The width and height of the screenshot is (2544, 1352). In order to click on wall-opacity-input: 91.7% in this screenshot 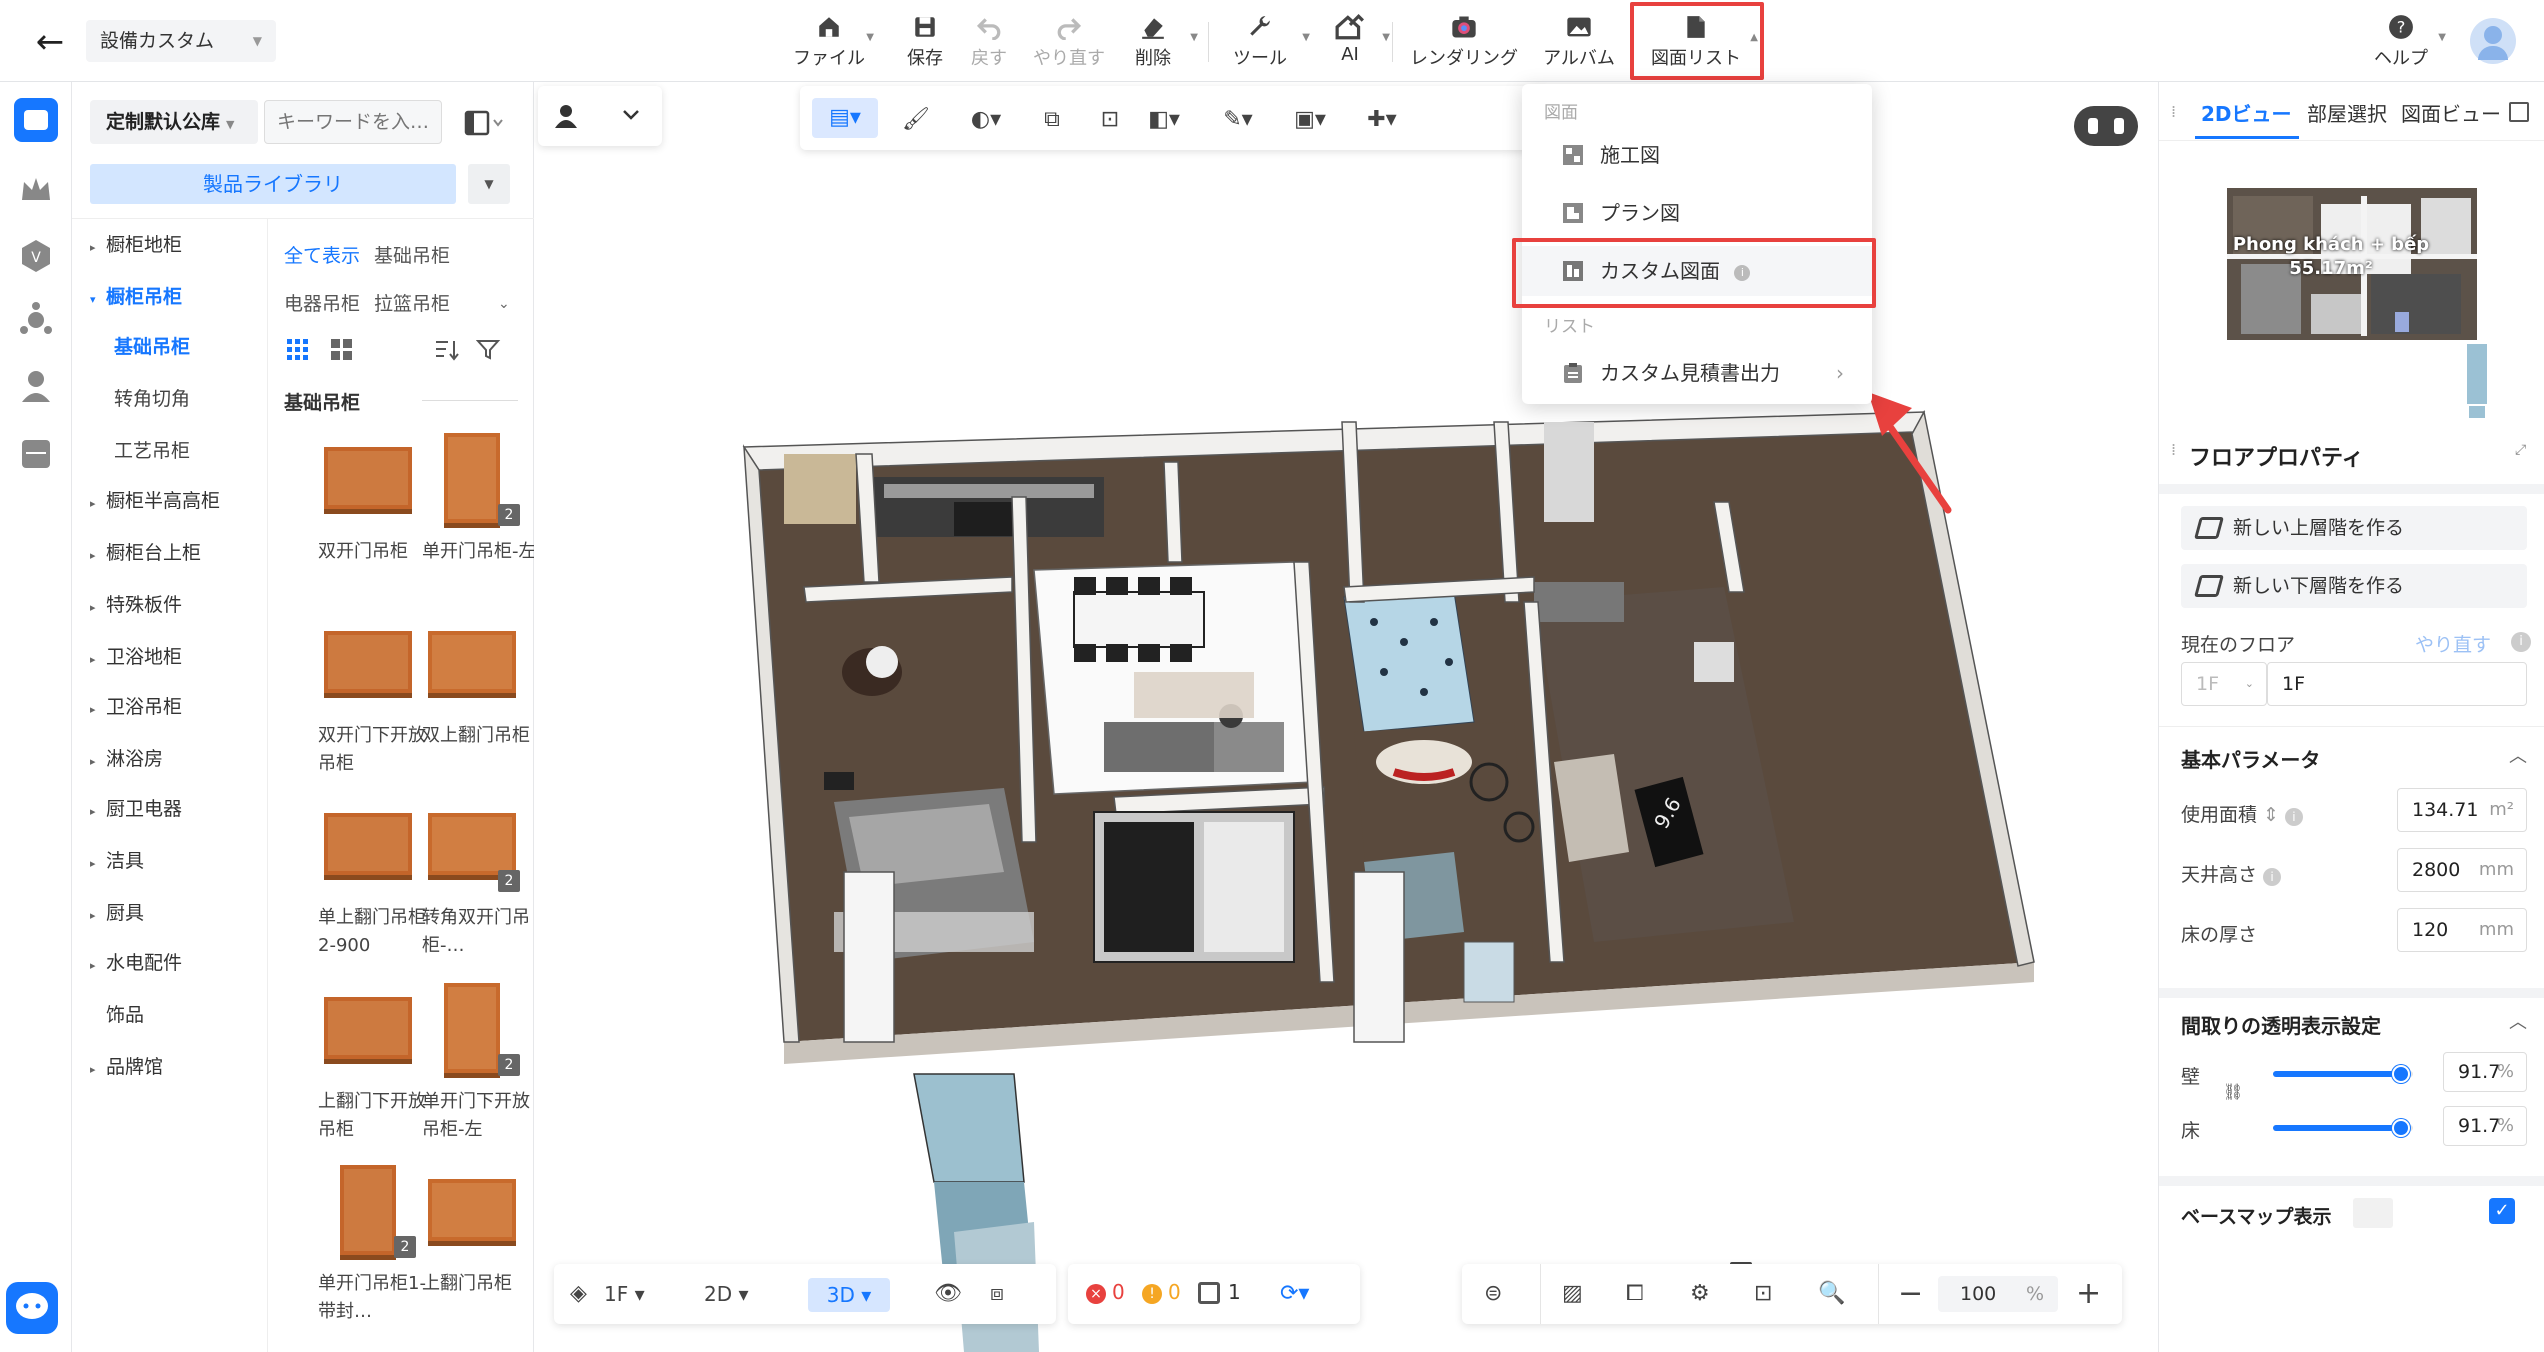, I will do `click(2485, 1072)`.